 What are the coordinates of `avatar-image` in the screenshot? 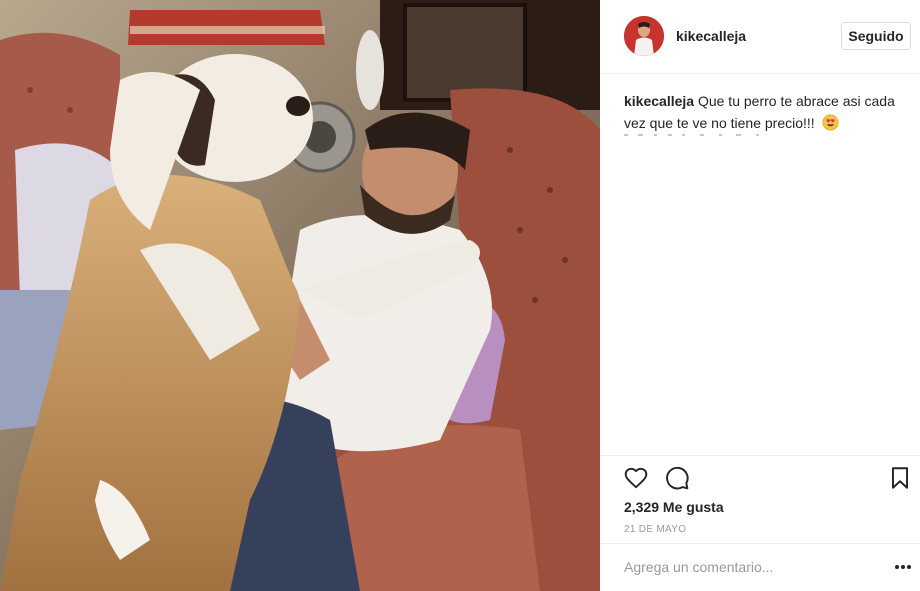 It's located at (644, 36).